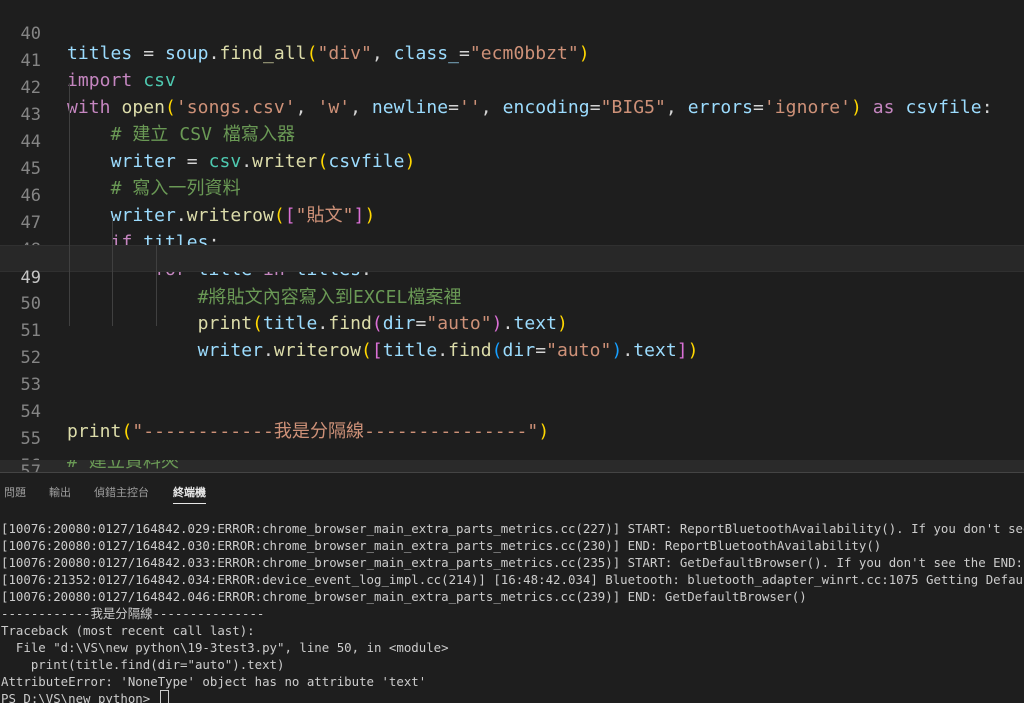  Describe the element at coordinates (512, 303) in the screenshot. I see `code-line-50: 50 print(title.find(dir="auto").text)` at that location.